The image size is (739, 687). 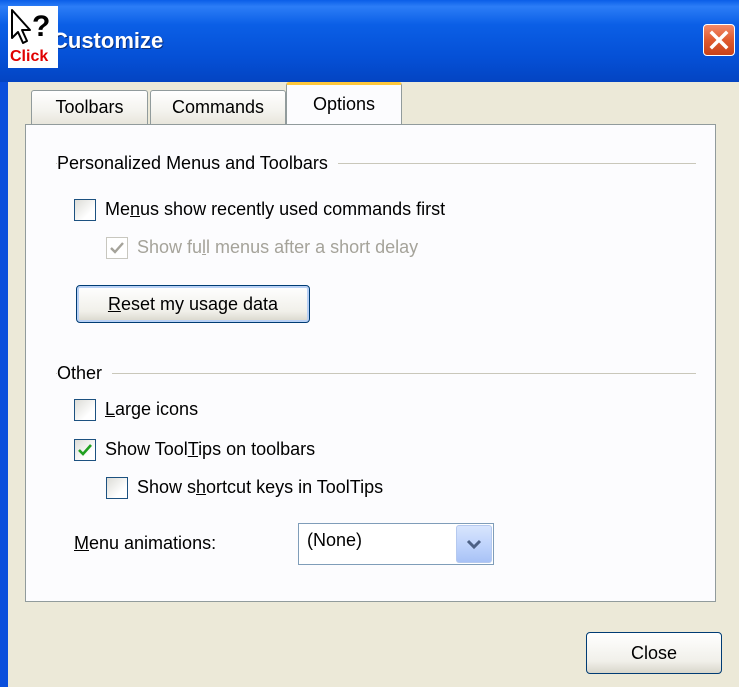 What do you see at coordinates (193, 304) in the screenshot?
I see `reset-usage-button: Reset my usage data` at bounding box center [193, 304].